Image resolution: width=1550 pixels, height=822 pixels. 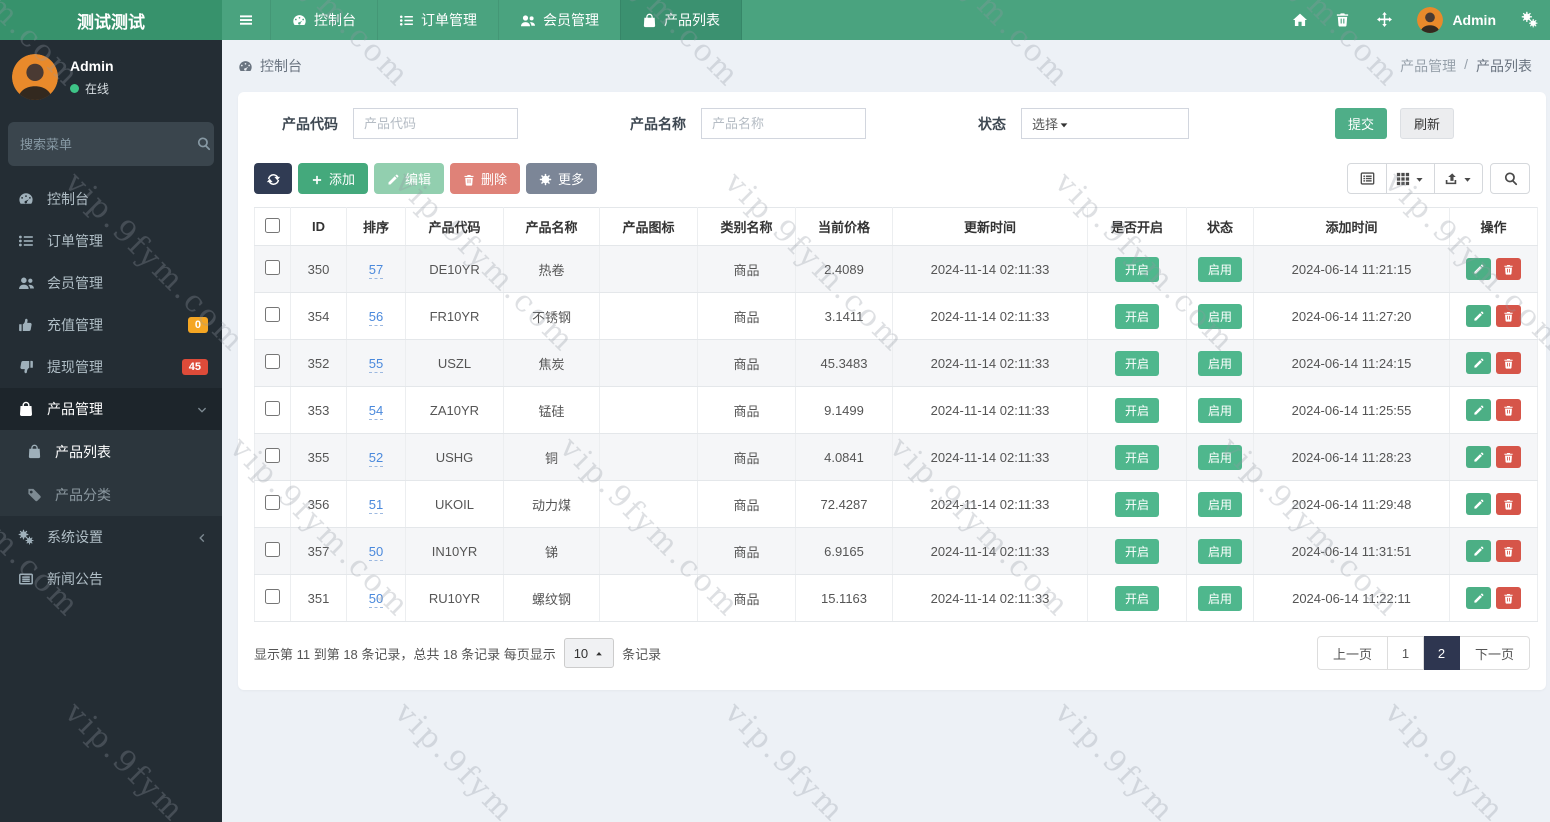 I want to click on edit-button: 编辑, so click(x=409, y=178).